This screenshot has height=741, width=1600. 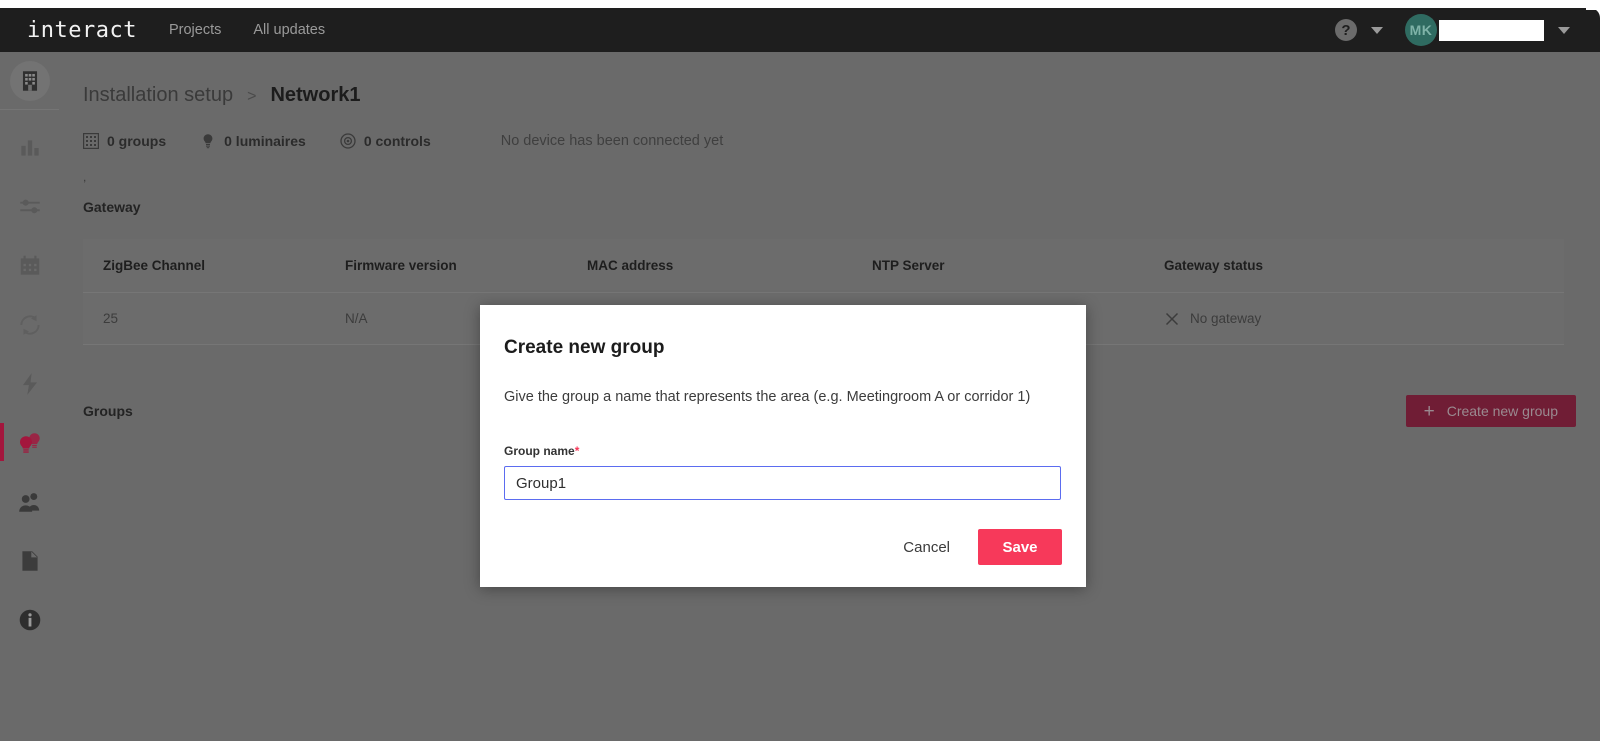 What do you see at coordinates (612, 141) in the screenshot?
I see `no-device-note: No device has been connected yet` at bounding box center [612, 141].